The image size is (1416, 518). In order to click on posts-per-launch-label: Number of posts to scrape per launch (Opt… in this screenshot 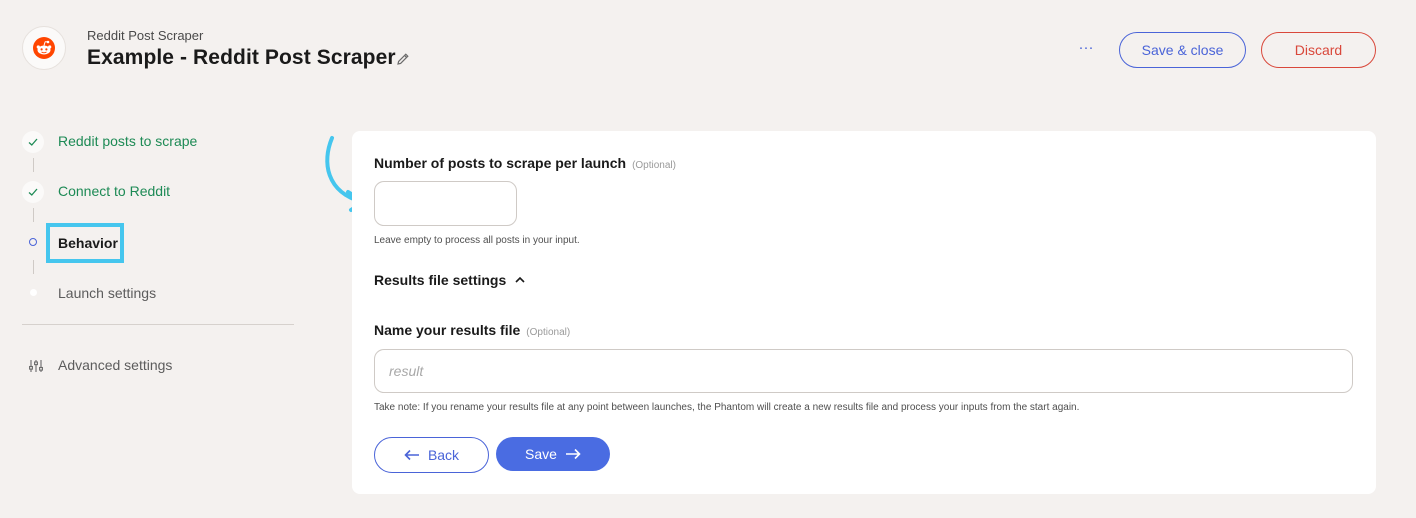, I will do `click(525, 163)`.